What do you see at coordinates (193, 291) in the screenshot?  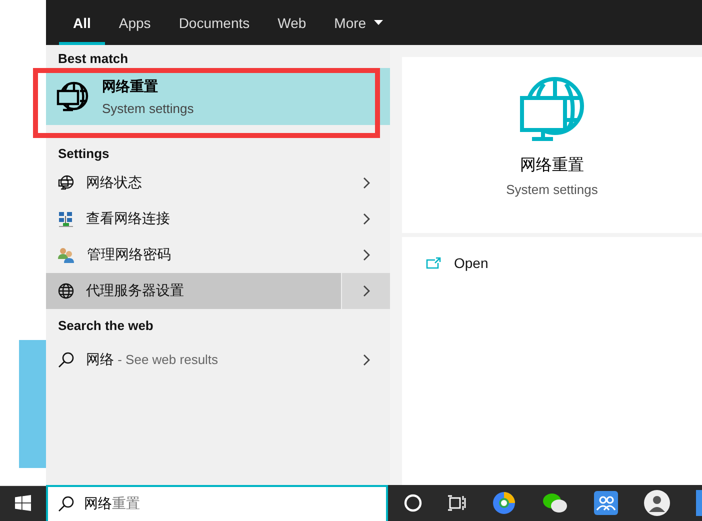 I see `settings-item: 代理服务器设置` at bounding box center [193, 291].